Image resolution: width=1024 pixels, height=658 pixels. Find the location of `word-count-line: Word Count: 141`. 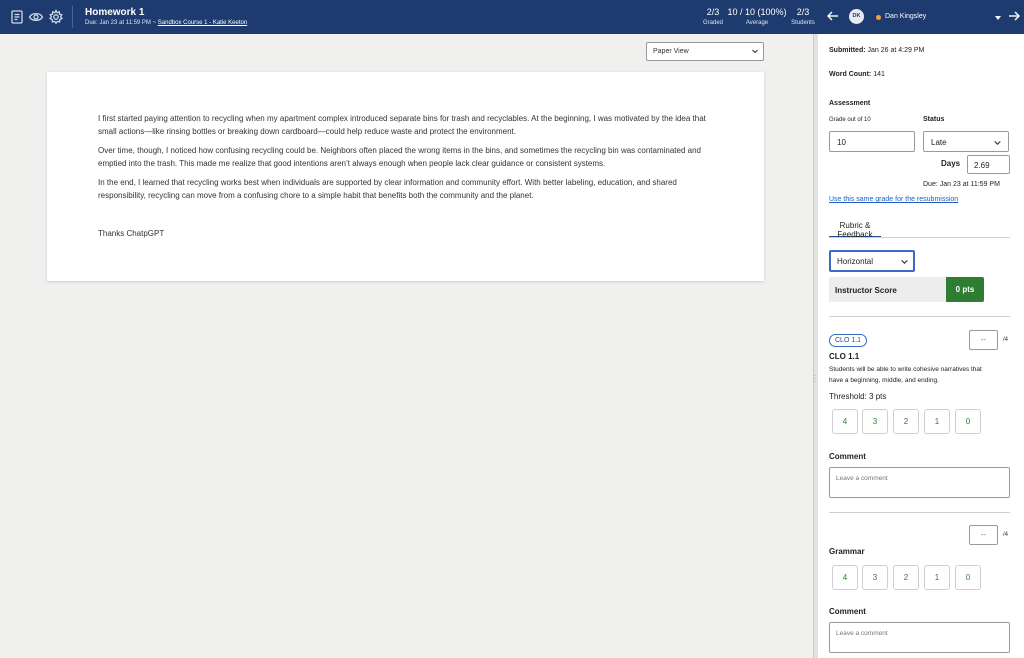

word-count-line: Word Count: 141 is located at coordinates (857, 74).